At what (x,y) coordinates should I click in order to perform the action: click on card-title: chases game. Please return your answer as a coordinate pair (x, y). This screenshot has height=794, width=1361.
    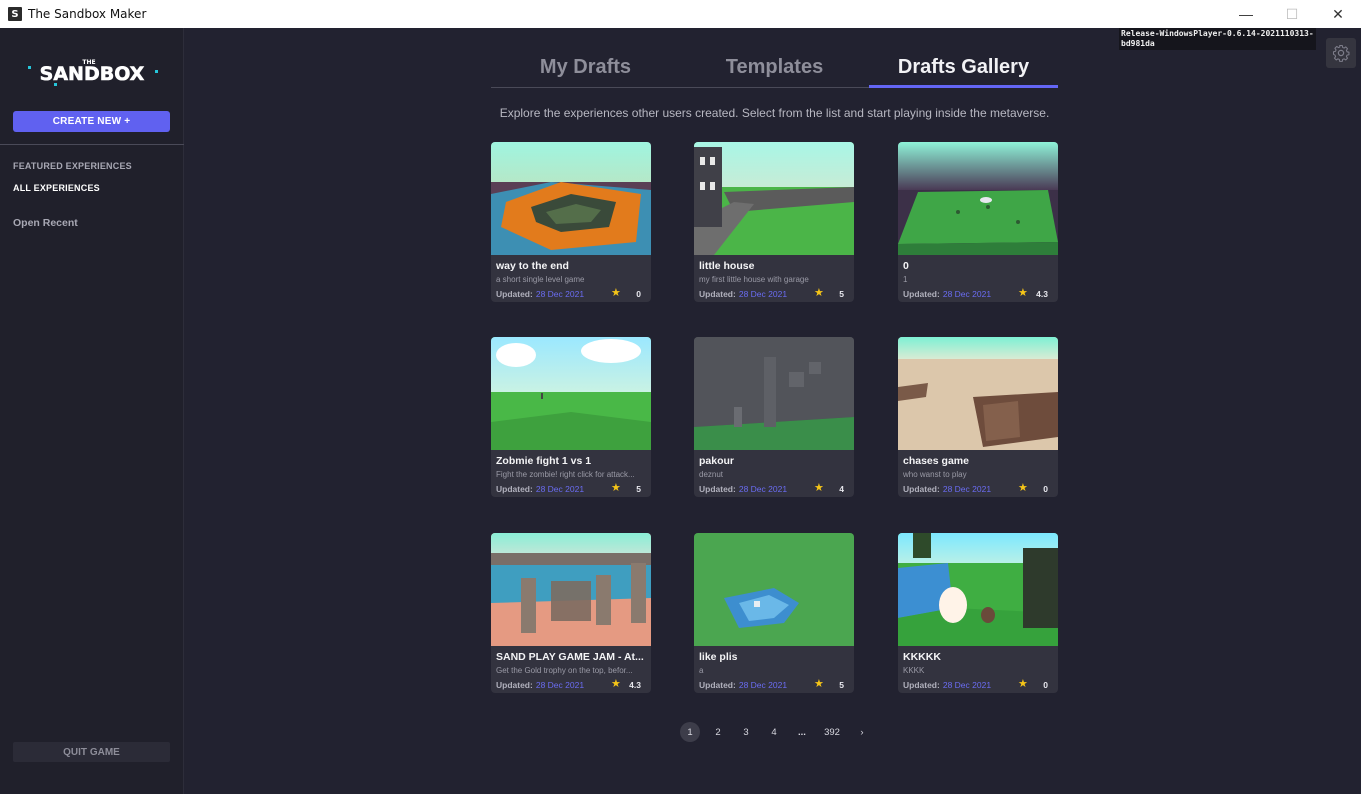
    Looking at the image, I should click on (936, 461).